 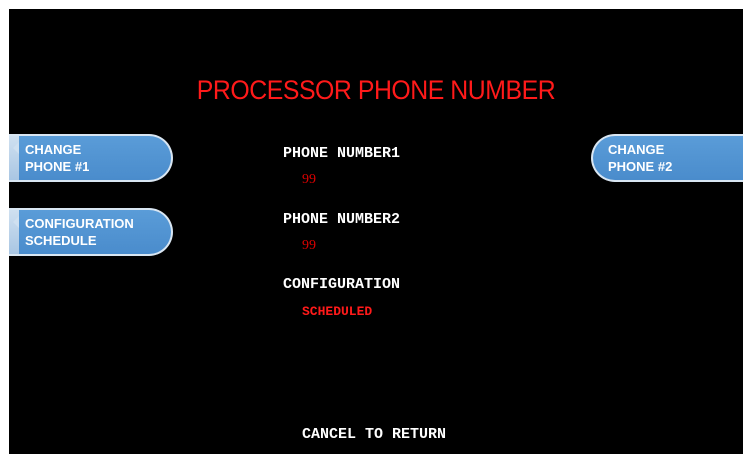 What do you see at coordinates (342, 153) in the screenshot?
I see `phone-number1-label: PHONE NUMBER1` at bounding box center [342, 153].